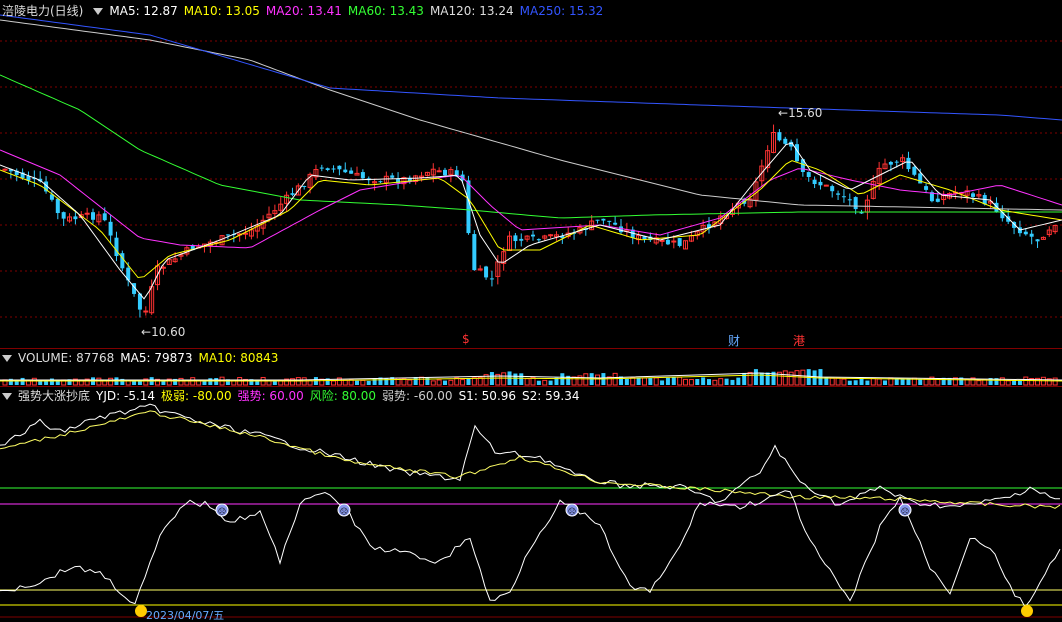  Describe the element at coordinates (163, 332) in the screenshot. I see `low-label: ←10.60` at that location.